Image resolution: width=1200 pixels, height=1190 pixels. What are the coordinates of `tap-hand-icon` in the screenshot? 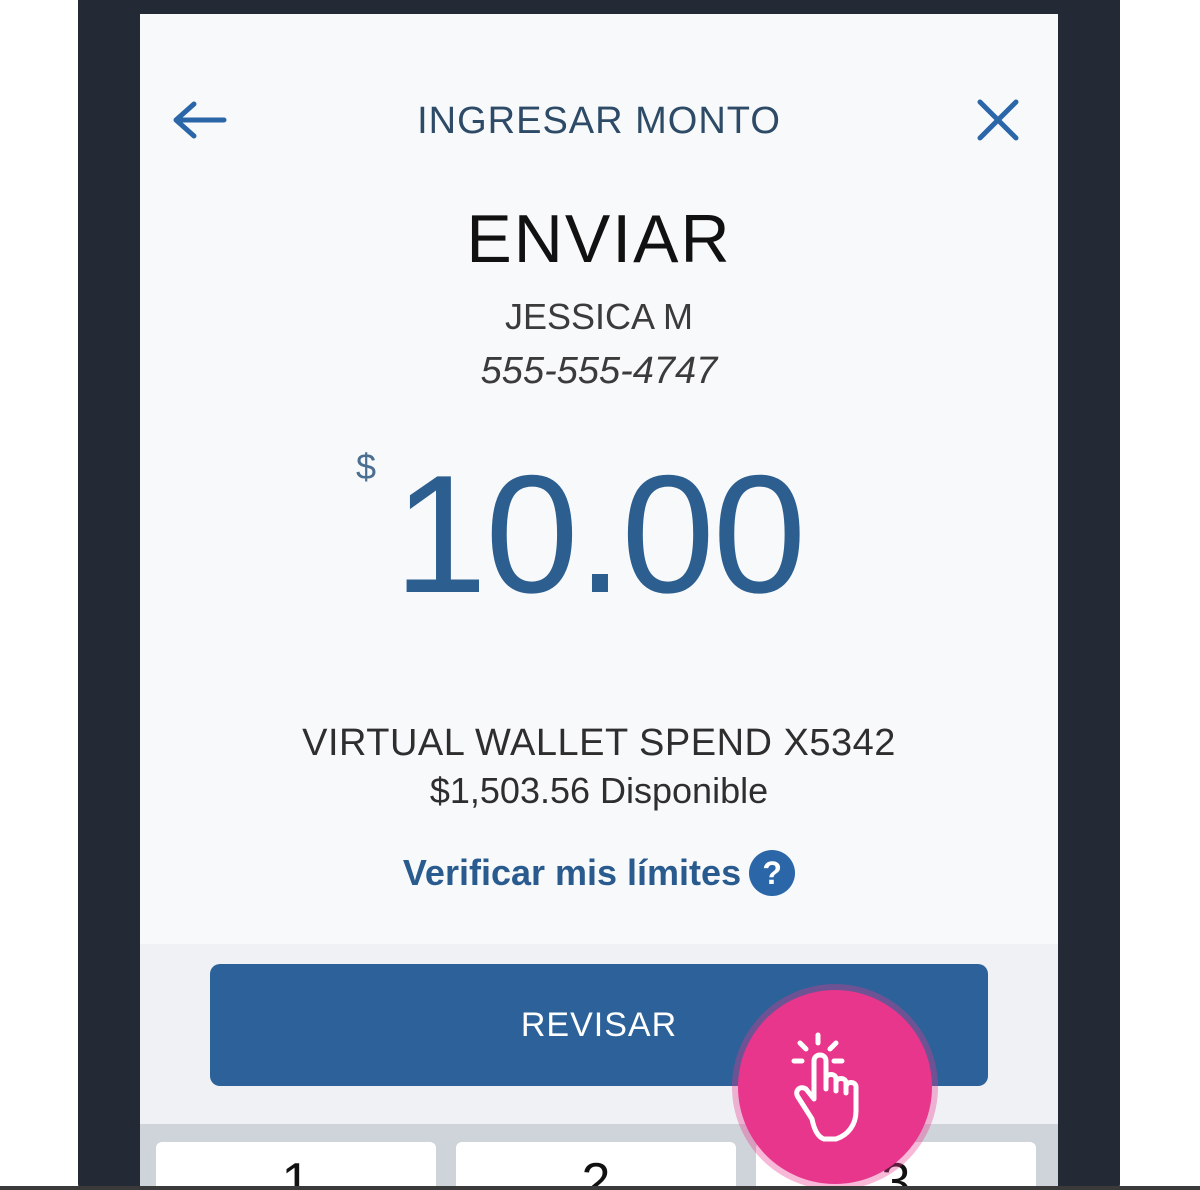 It's located at (825, 1087).